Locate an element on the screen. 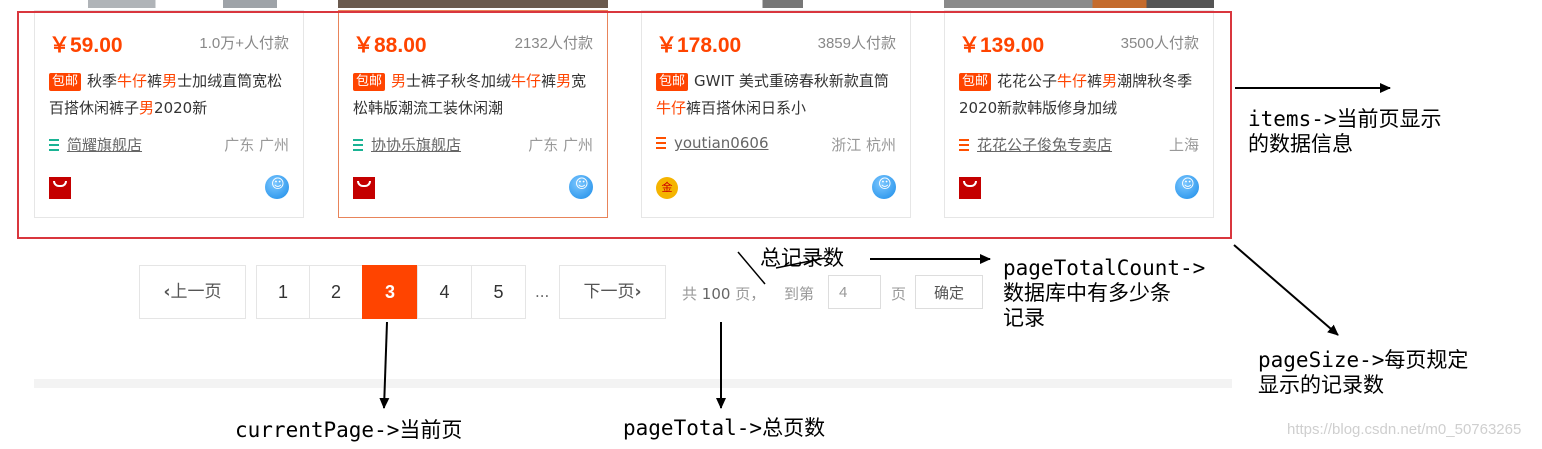 The height and width of the screenshot is (449, 1542). arrow-to-page-size is located at coordinates (1286, 290).